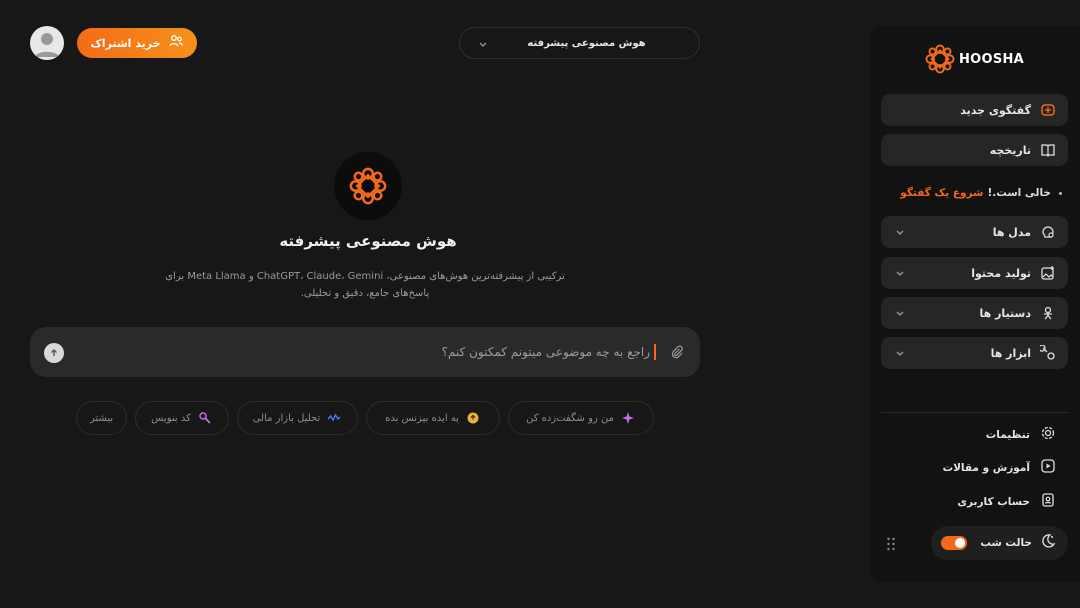 The image size is (1080, 608). I want to click on model-select-label: هوش مصنوعی پیشرفته, so click(586, 43).